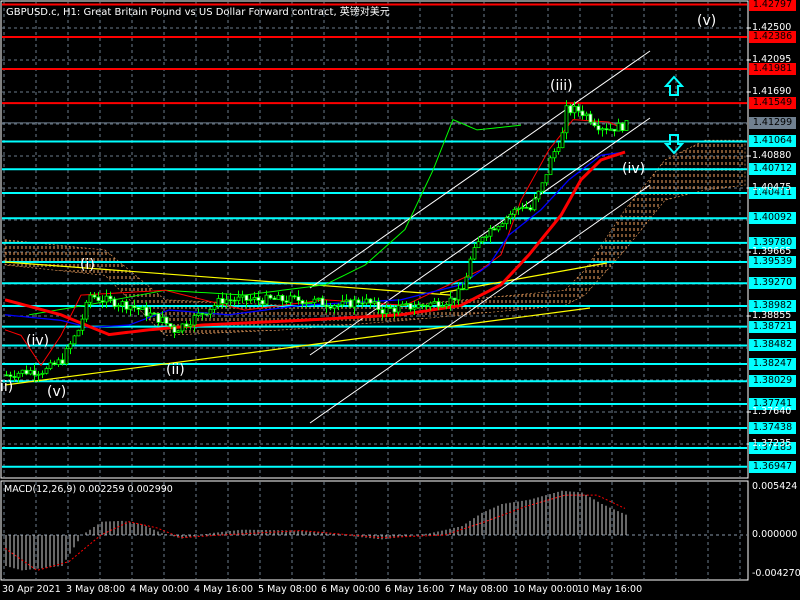  What do you see at coordinates (415, 589) in the screenshot?
I see `time-axis-label: 6 May 16:00` at bounding box center [415, 589].